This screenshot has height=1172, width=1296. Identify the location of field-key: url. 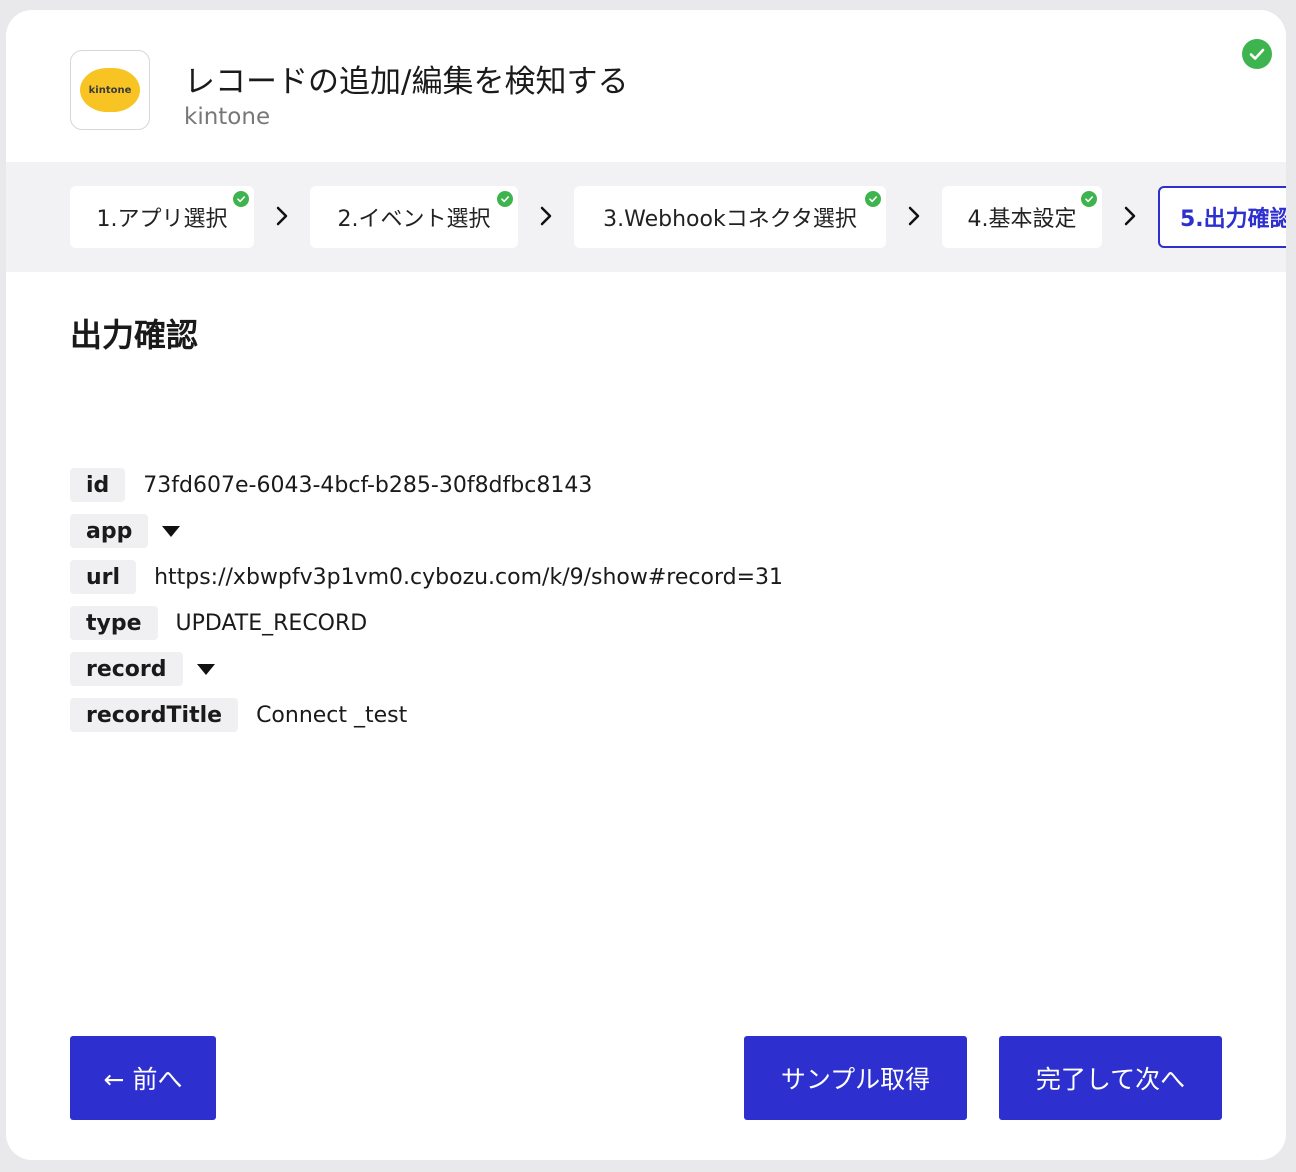
(103, 577).